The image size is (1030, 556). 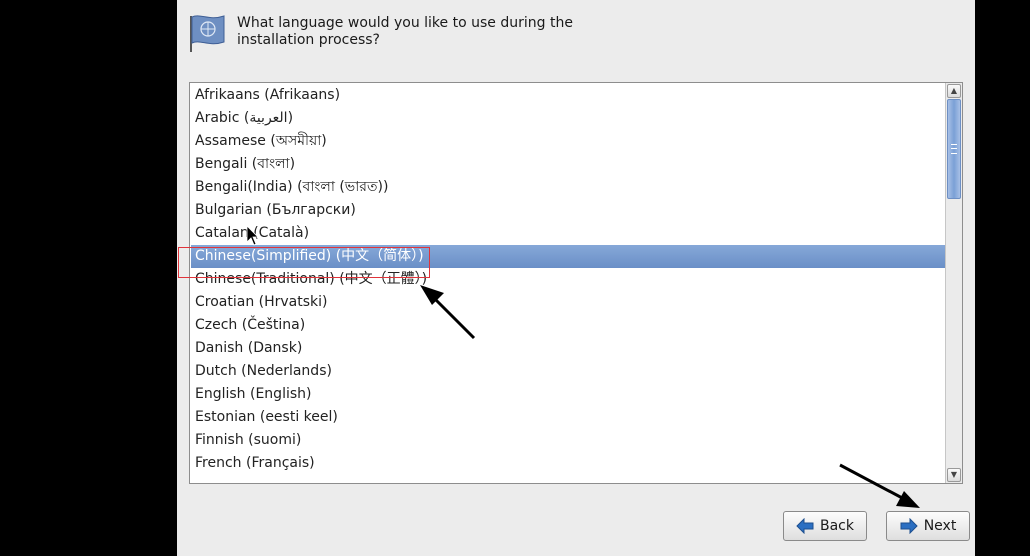 What do you see at coordinates (207, 33) in the screenshot?
I see `flag-icon` at bounding box center [207, 33].